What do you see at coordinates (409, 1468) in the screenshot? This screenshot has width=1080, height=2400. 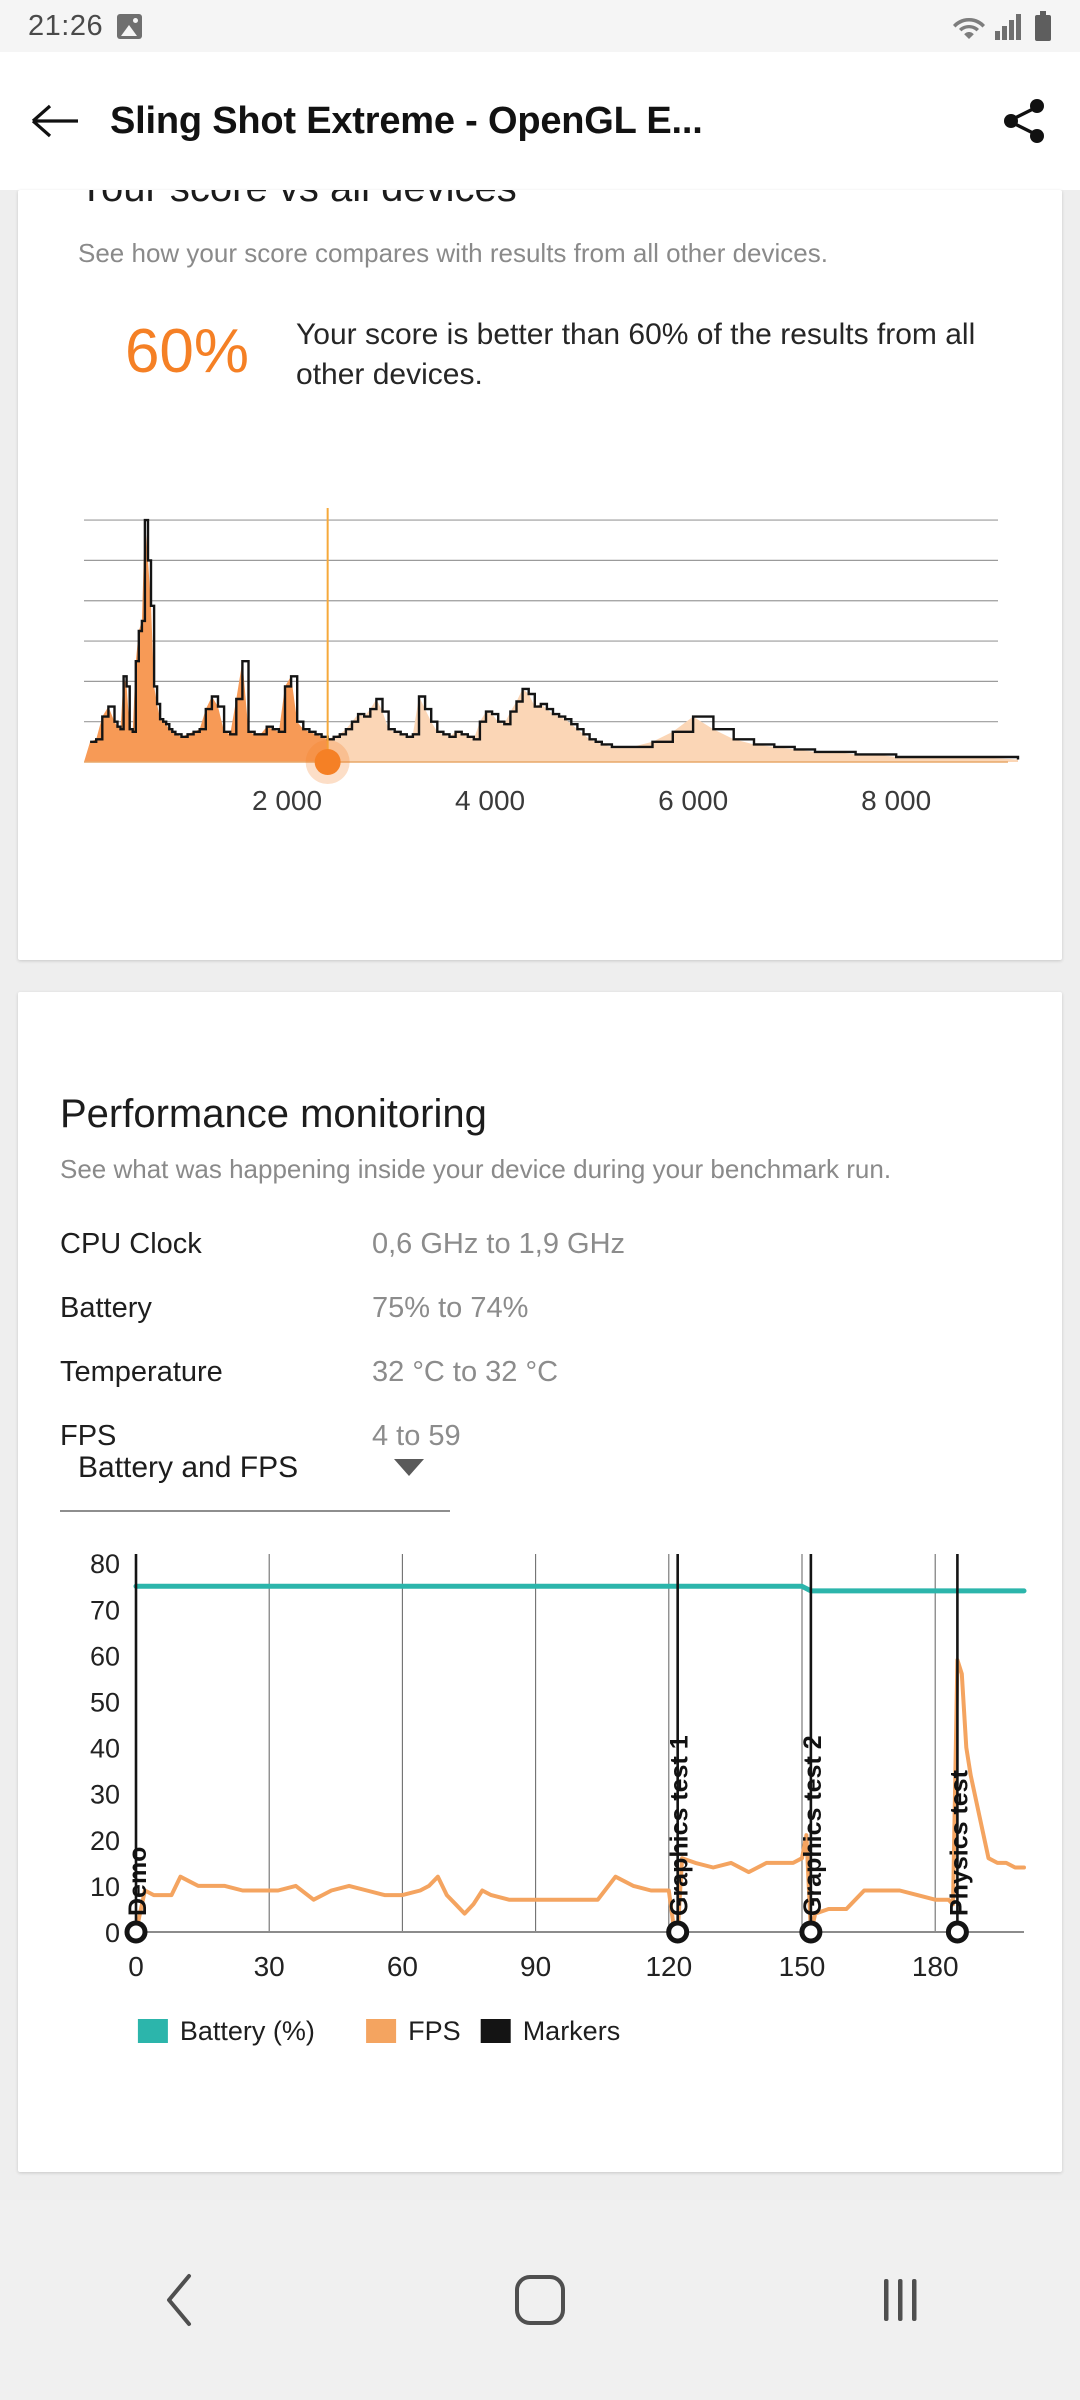 I see `chevron-down-icon` at bounding box center [409, 1468].